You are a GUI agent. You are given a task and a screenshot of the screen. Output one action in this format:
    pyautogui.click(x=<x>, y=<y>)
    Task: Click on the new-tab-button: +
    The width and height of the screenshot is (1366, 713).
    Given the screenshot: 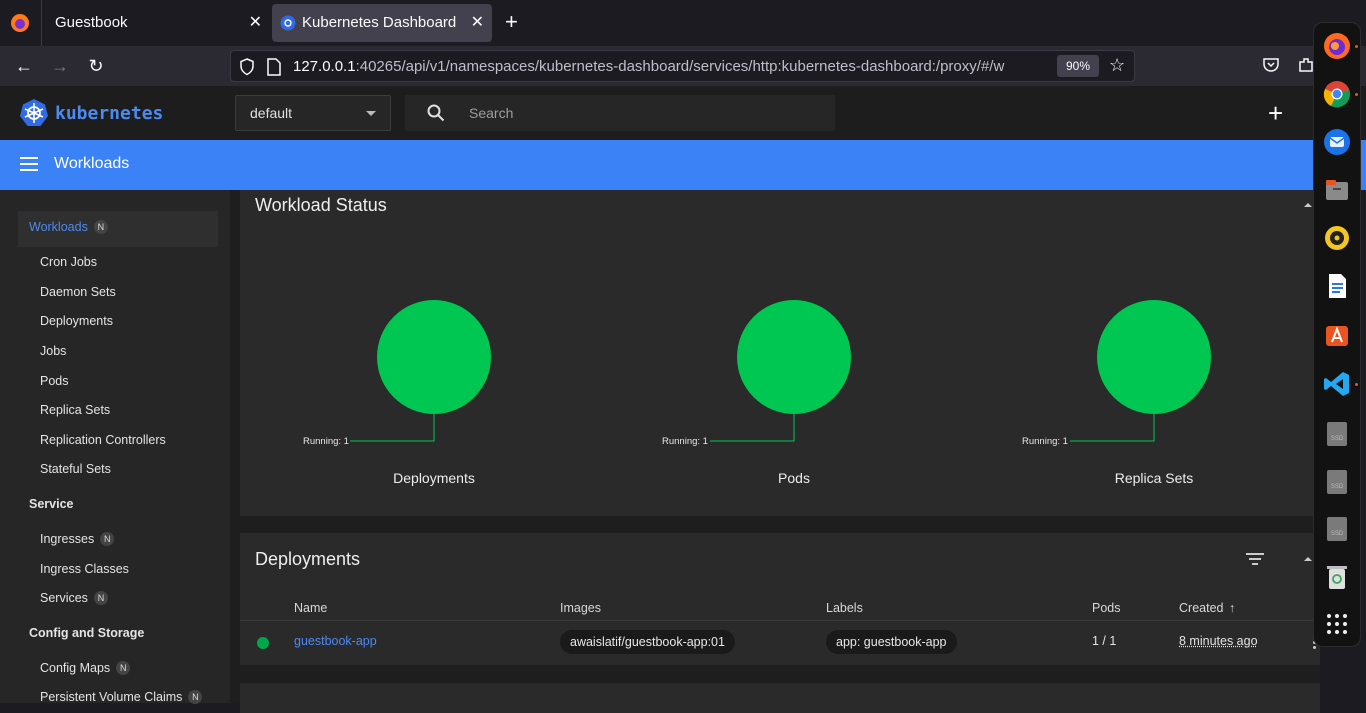 What is the action you would take?
    pyautogui.click(x=511, y=22)
    